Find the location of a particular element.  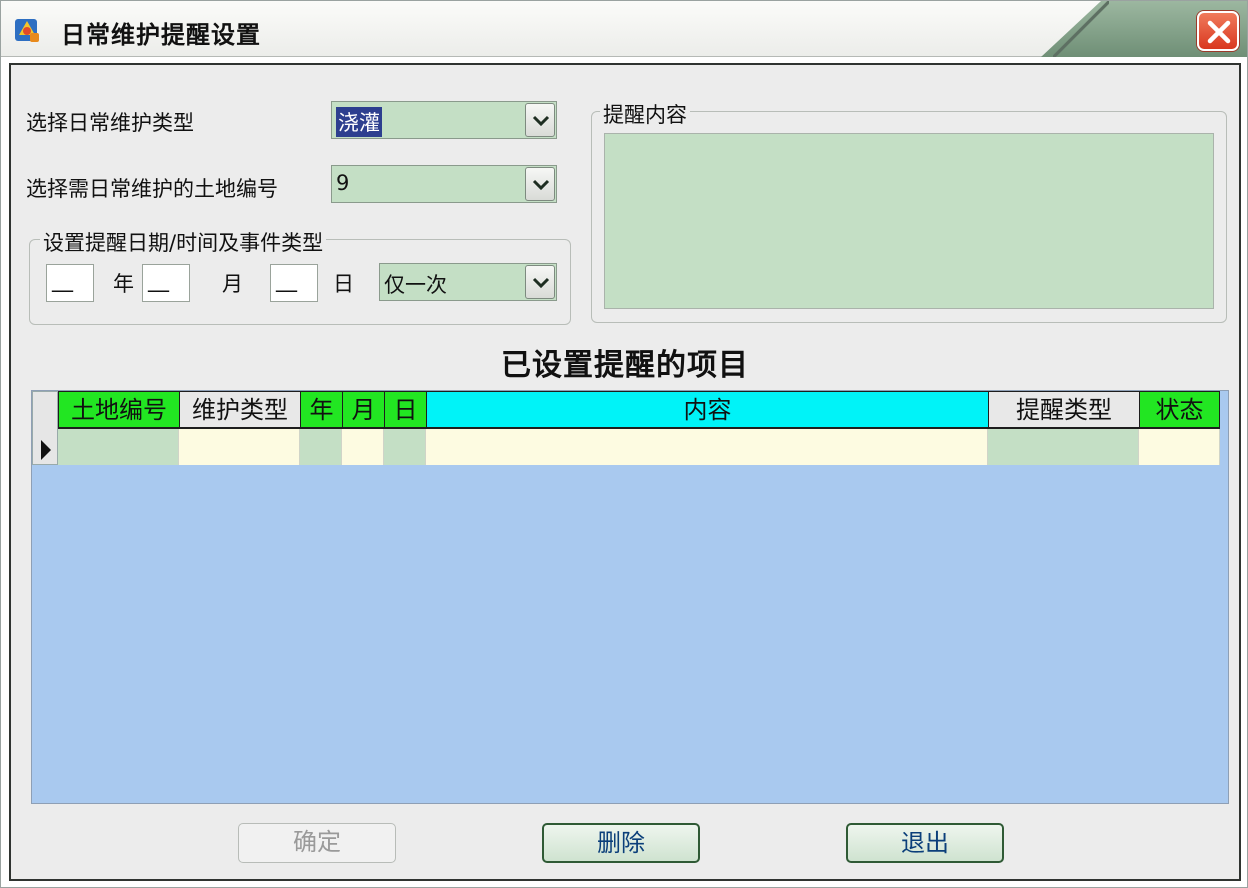

title-bar-edge is located at coordinates (1081, 29).